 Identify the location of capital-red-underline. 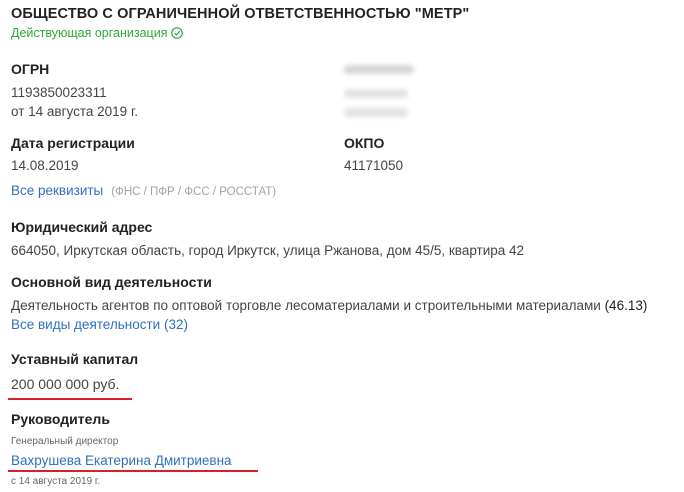
(70, 399).